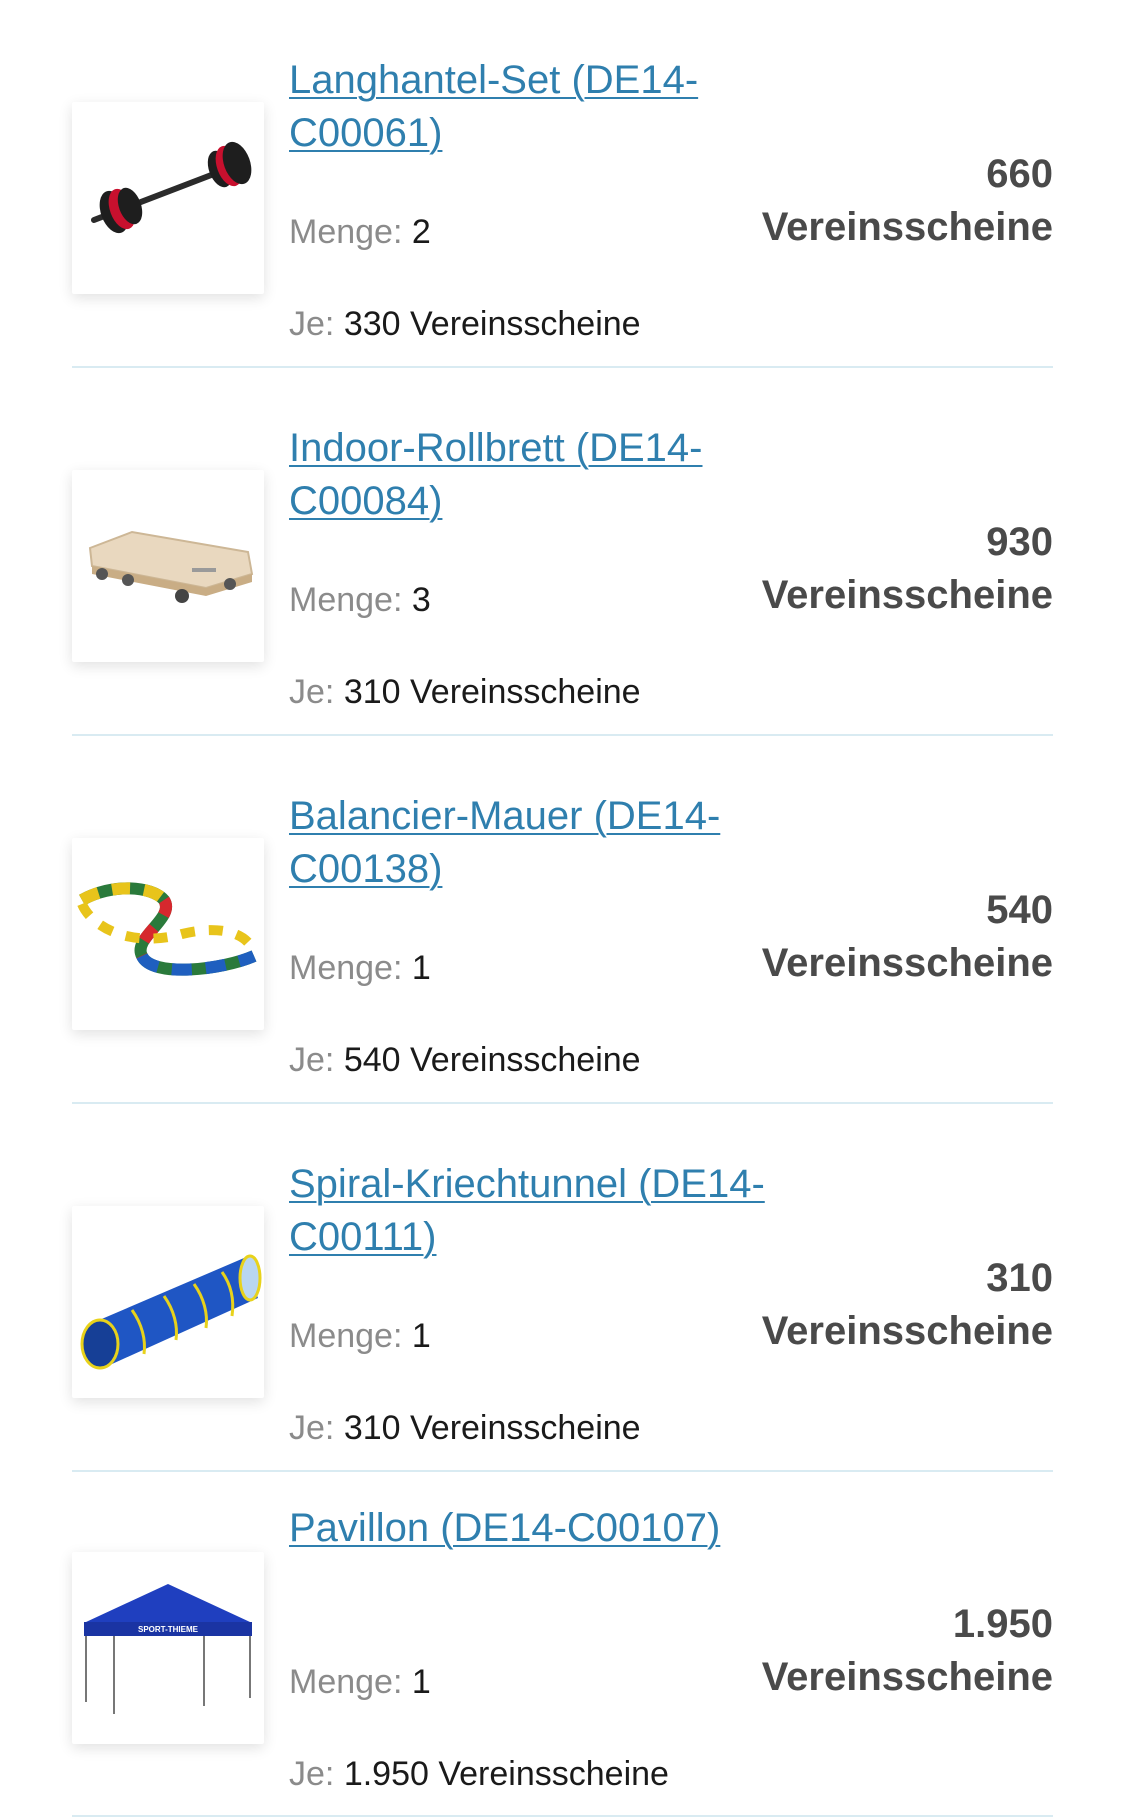 The width and height of the screenshot is (1125, 1818). I want to click on line-total: 540 Vereinsscheine, so click(907, 937).